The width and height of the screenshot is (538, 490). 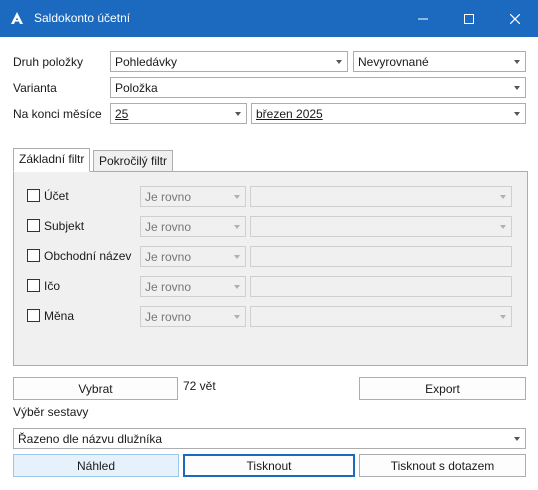 I want to click on subjekt-value-select, so click(x=381, y=226).